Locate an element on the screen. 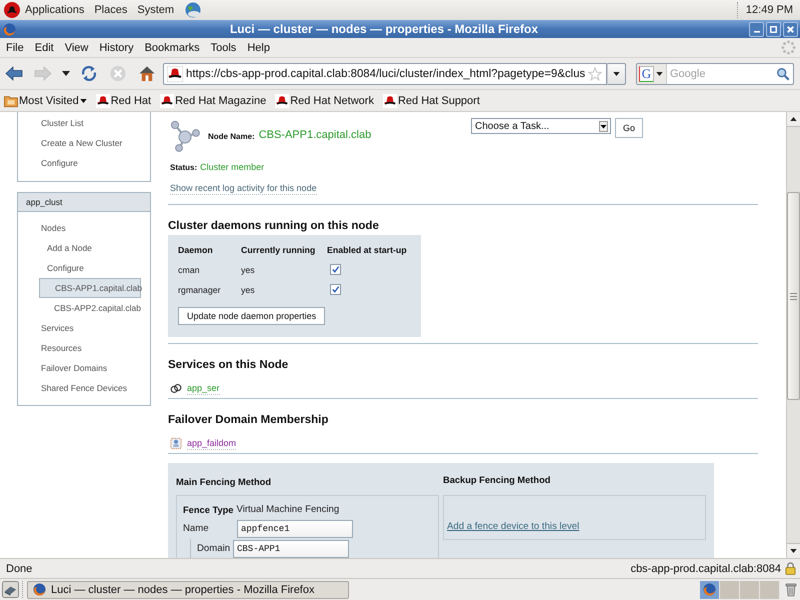 The width and height of the screenshot is (800, 600). sidebar-link: Cluster List is located at coordinates (95, 123).